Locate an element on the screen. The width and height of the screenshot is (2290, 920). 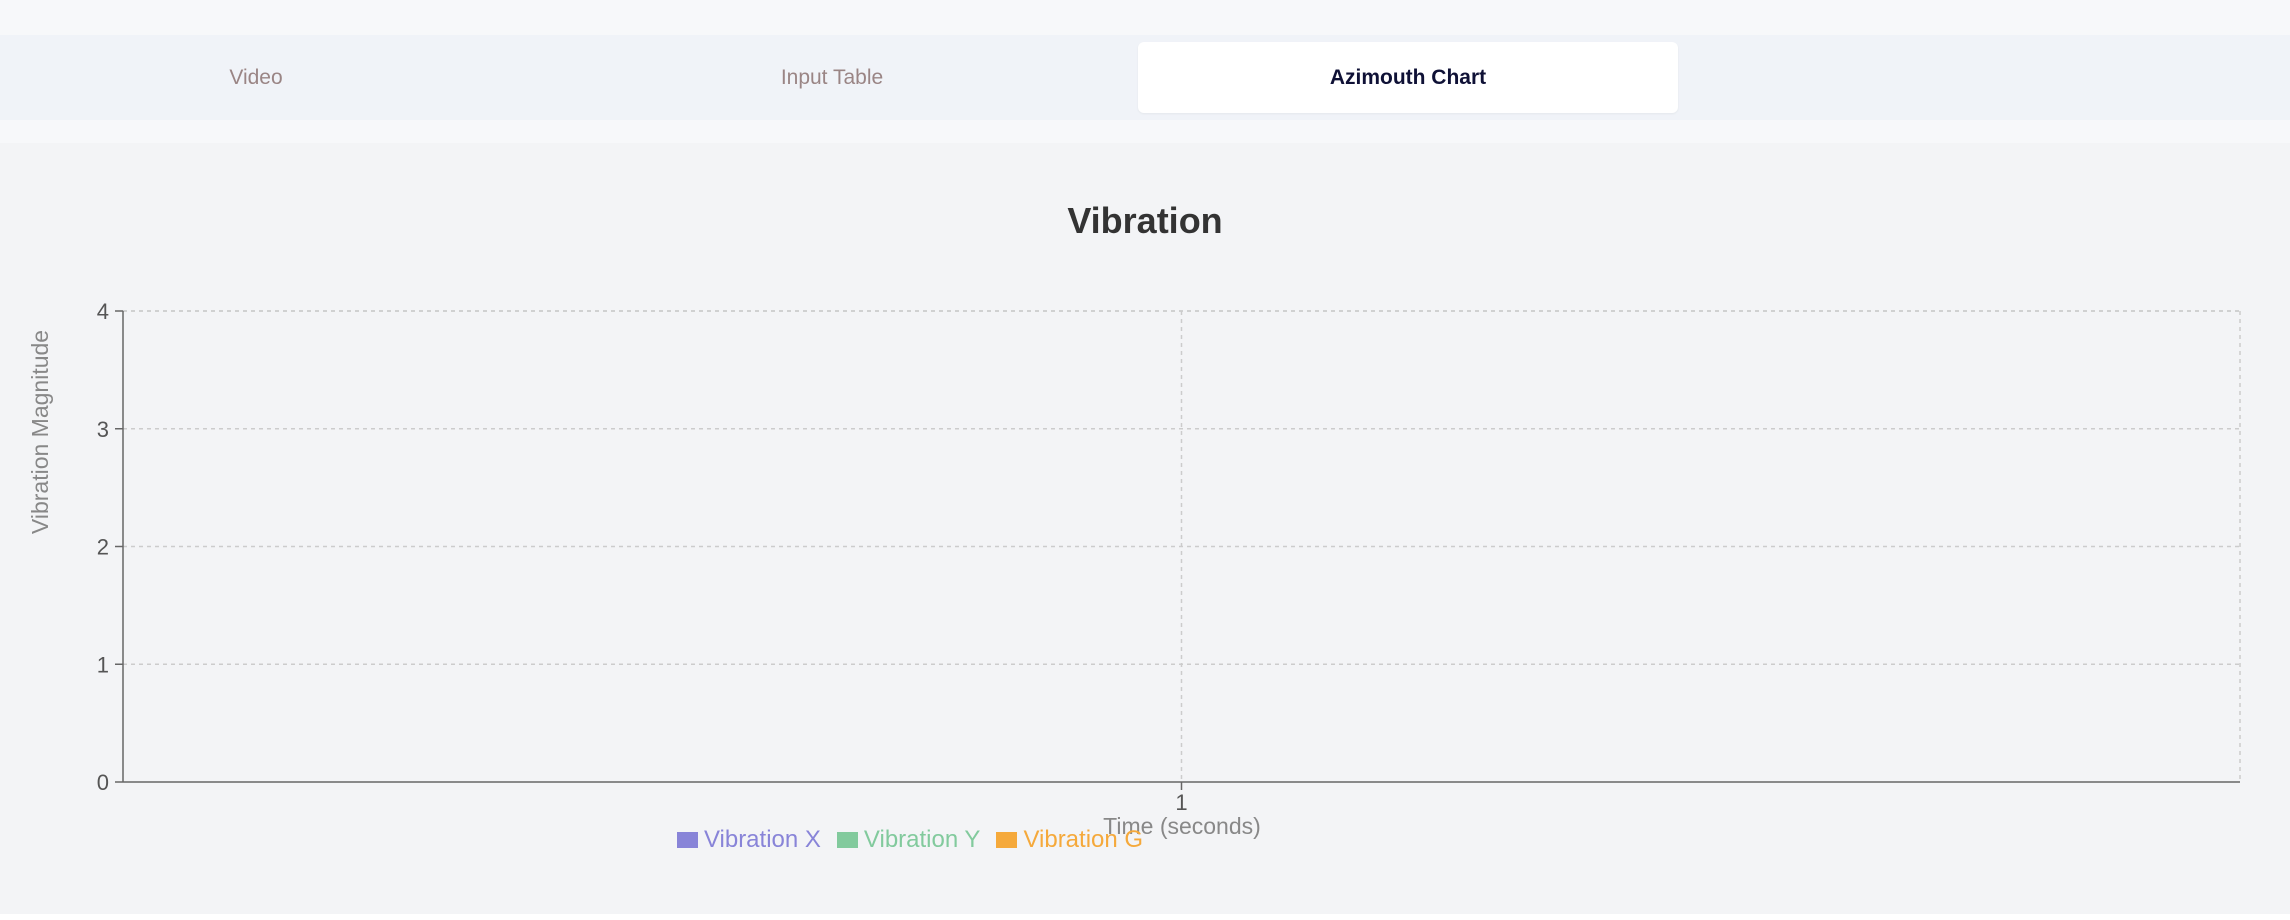
legend-swatch-x is located at coordinates (687, 840).